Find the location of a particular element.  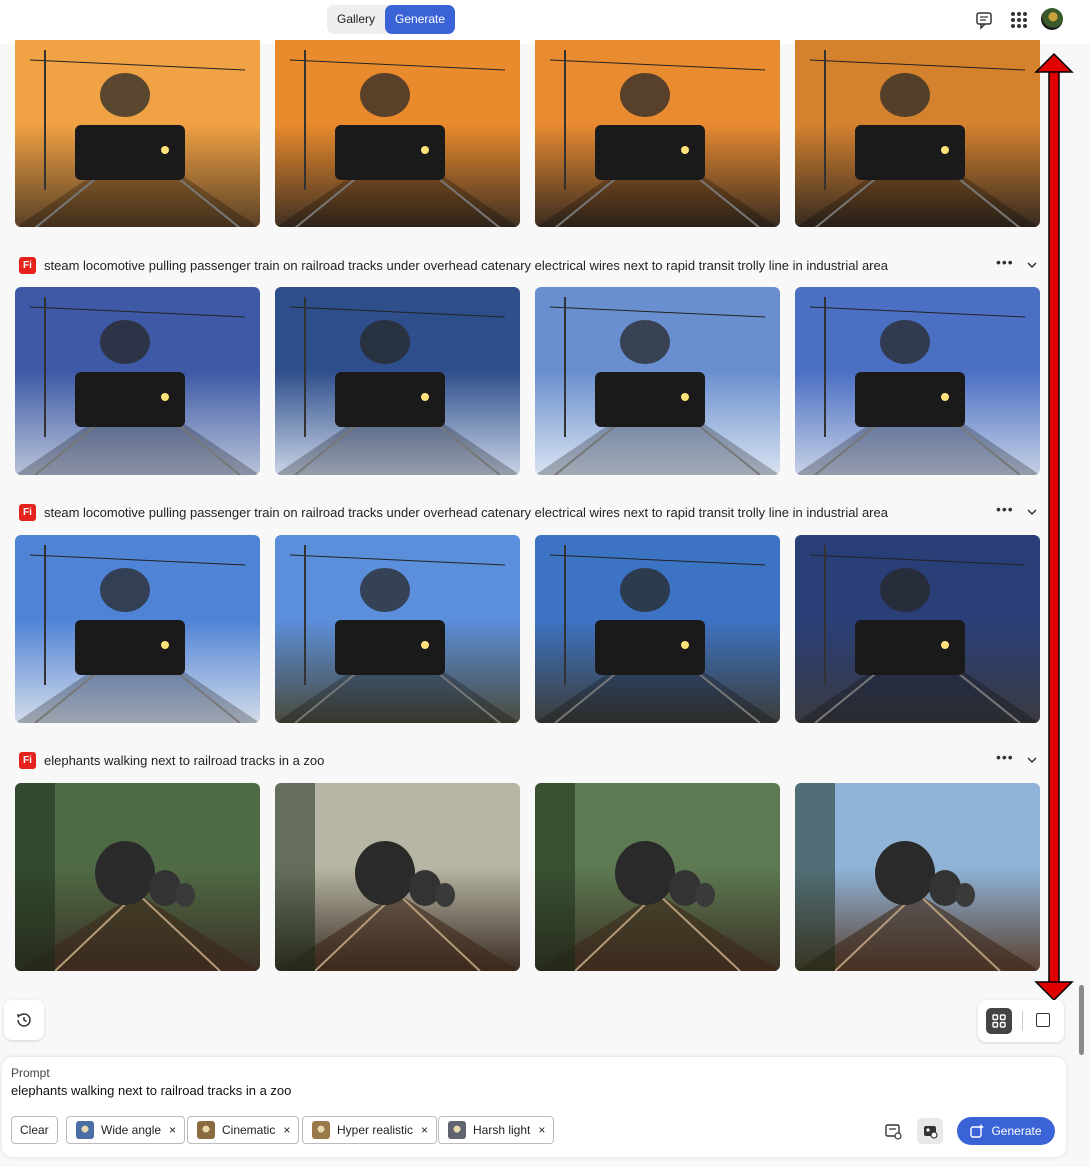

style-chip: Hyper realistic × is located at coordinates (370, 1130).